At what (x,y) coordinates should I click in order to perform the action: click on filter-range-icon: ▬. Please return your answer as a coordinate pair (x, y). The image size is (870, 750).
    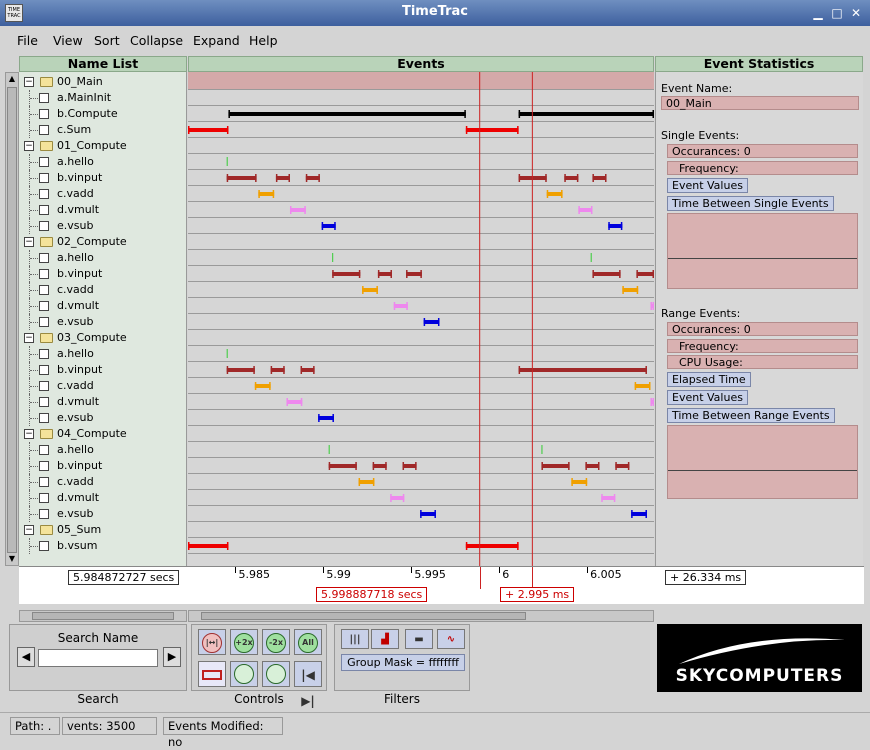
    Looking at the image, I should click on (419, 639).